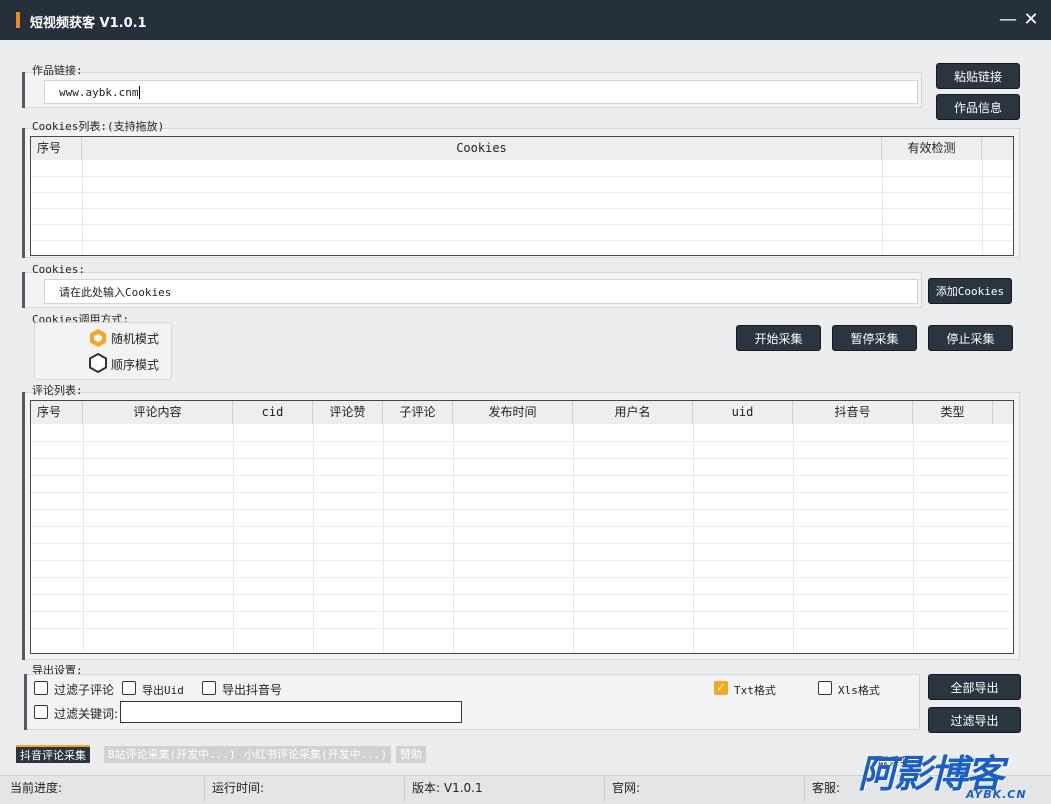 Image resolution: width=1051 pixels, height=804 pixels. What do you see at coordinates (970, 338) in the screenshot?
I see `stop-button: 停止采集` at bounding box center [970, 338].